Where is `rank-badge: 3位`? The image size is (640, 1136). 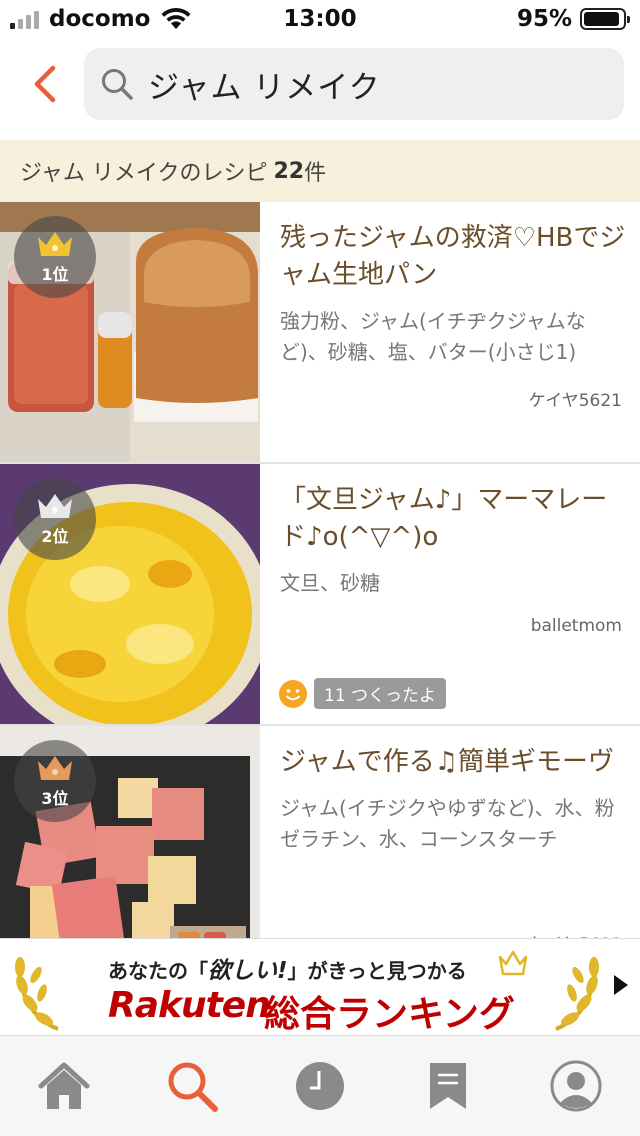
rank-badge: 3位 is located at coordinates (55, 781).